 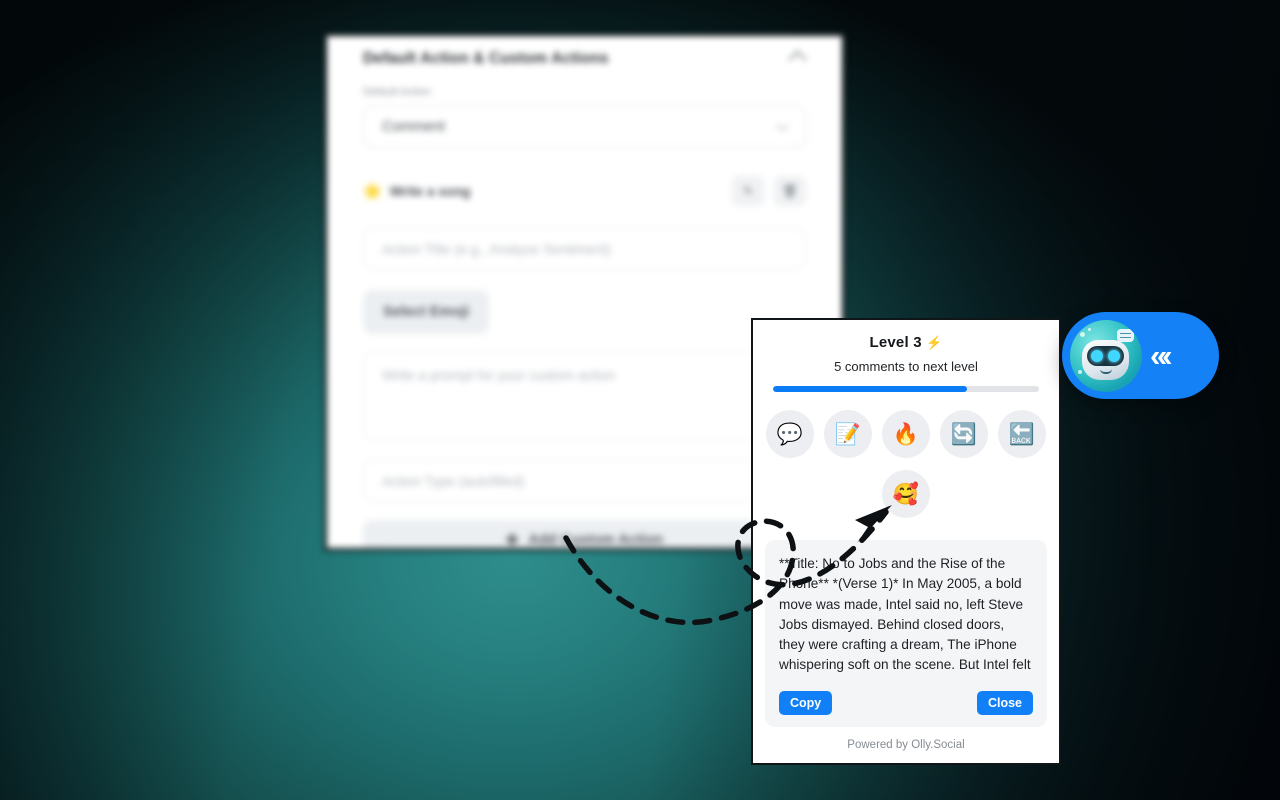 I want to click on result-button-row: Copy Close, so click(x=906, y=703).